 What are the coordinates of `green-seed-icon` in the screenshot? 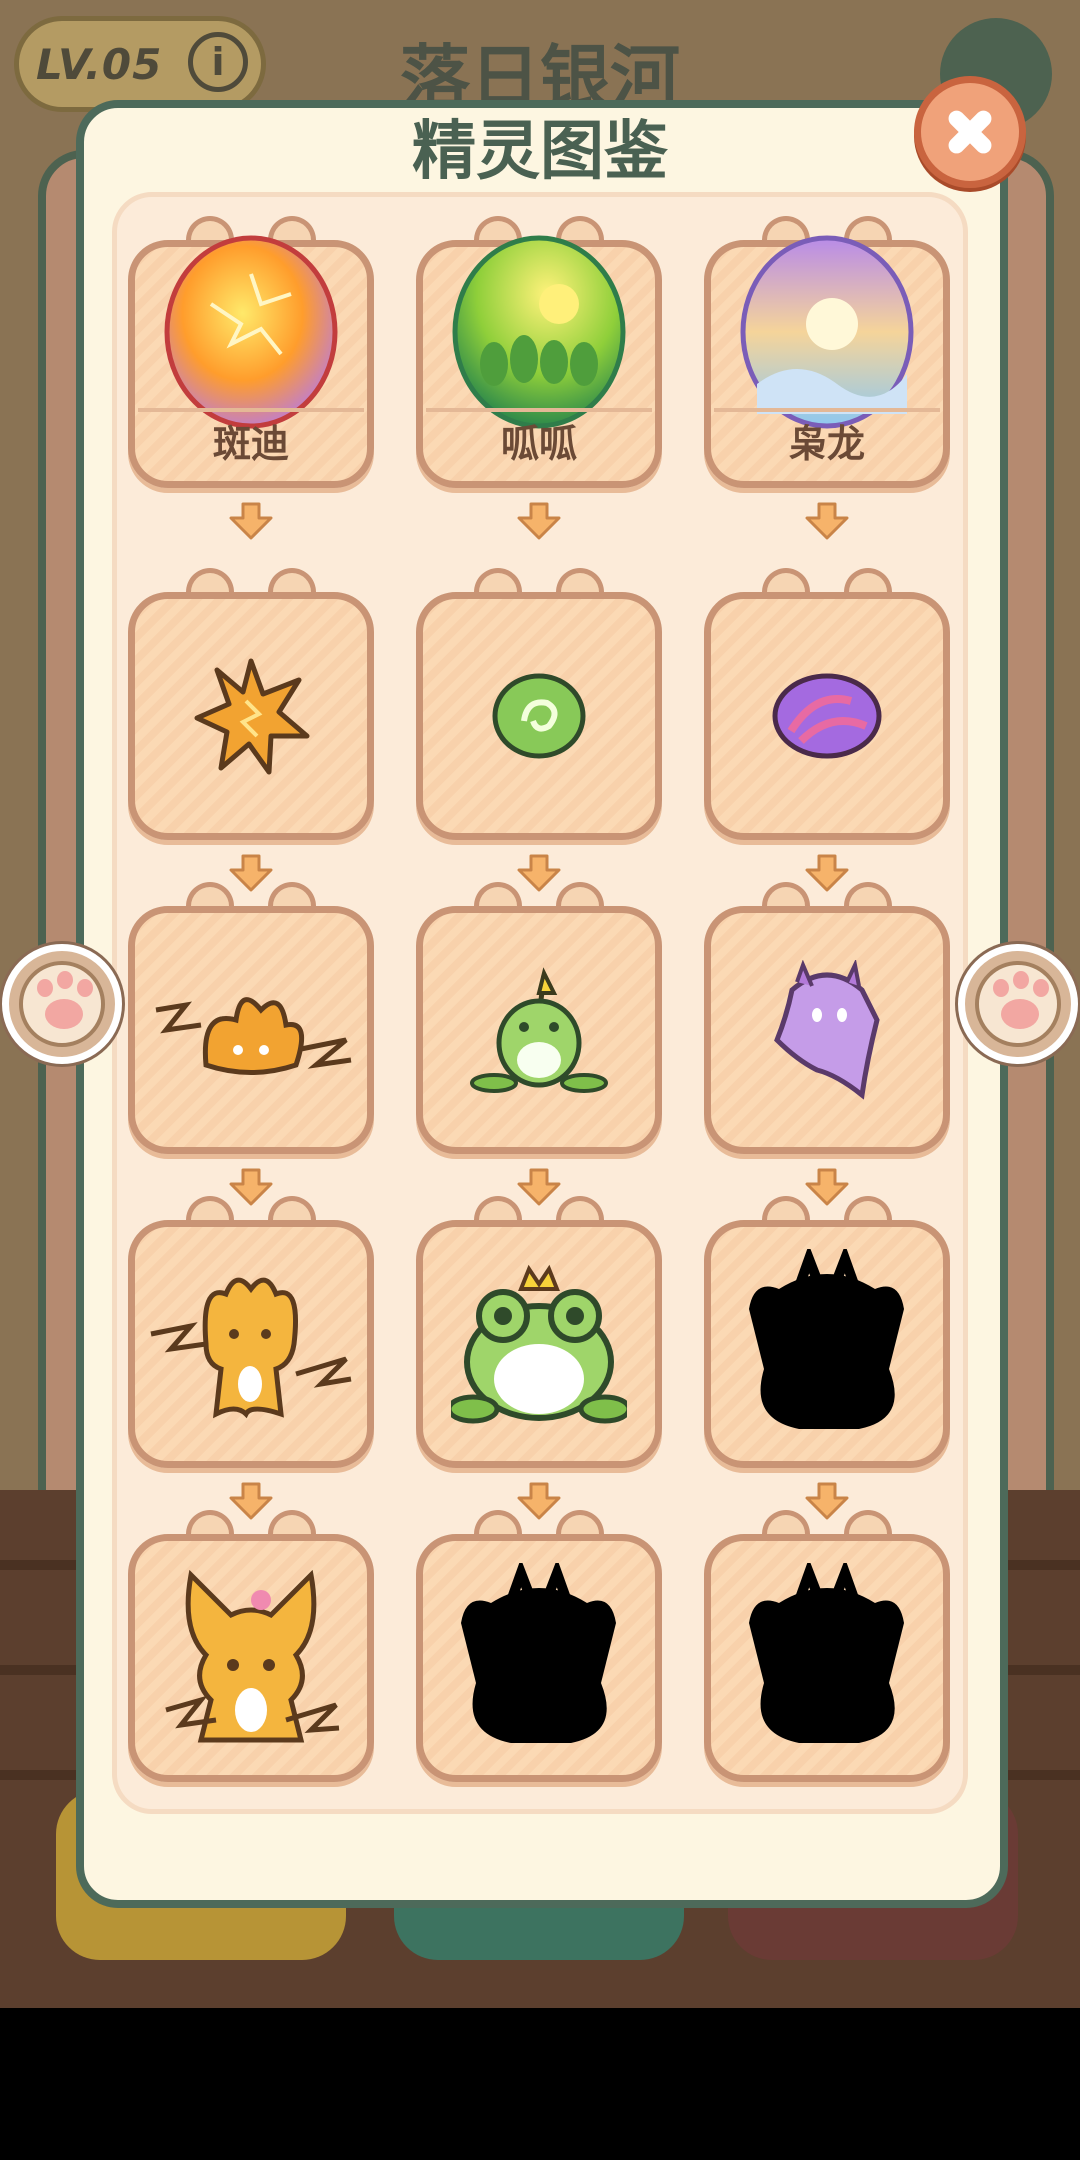 It's located at (539, 716).